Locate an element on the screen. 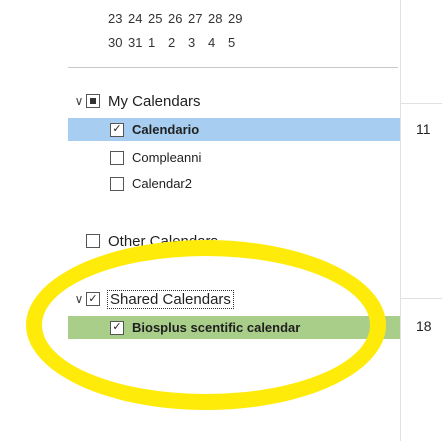 The width and height of the screenshot is (442, 441). mini-calendar-day: 26 is located at coordinates (178, 18).